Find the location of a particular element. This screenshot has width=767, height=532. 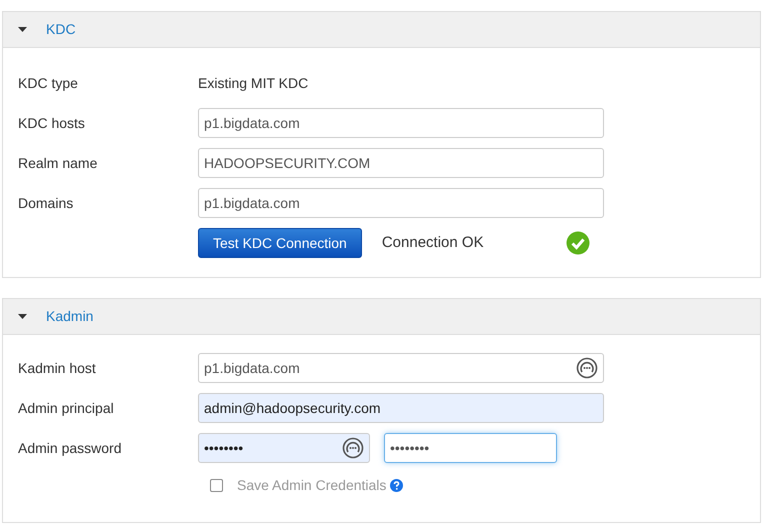

section-title: Kadmin is located at coordinates (70, 316).